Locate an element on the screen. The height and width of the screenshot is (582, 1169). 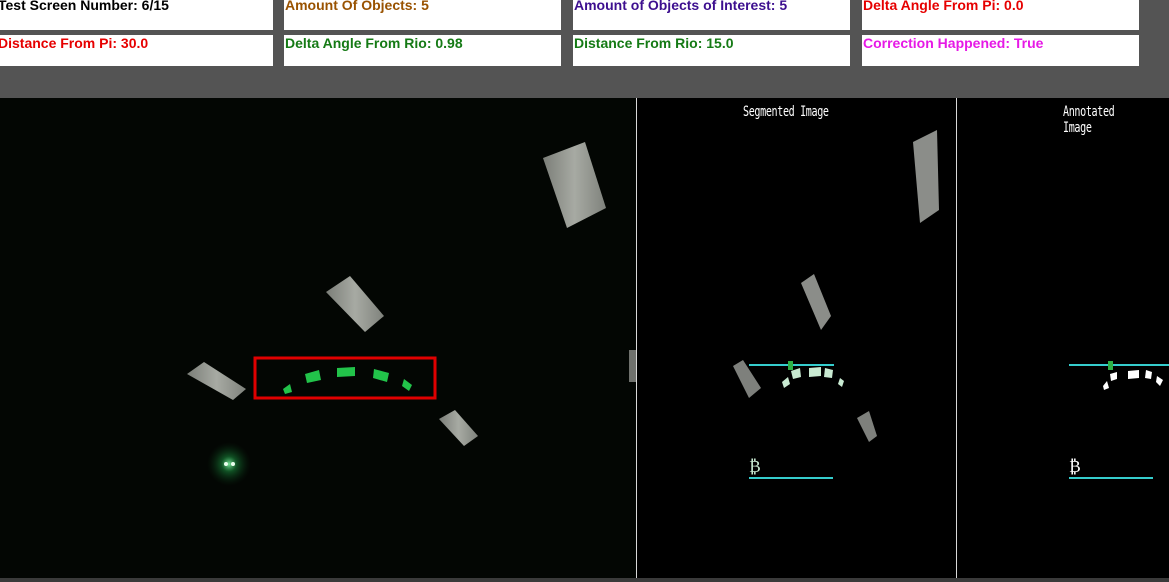
annotated-view: ₿ Annotated Image is located at coordinates (1063, 338).